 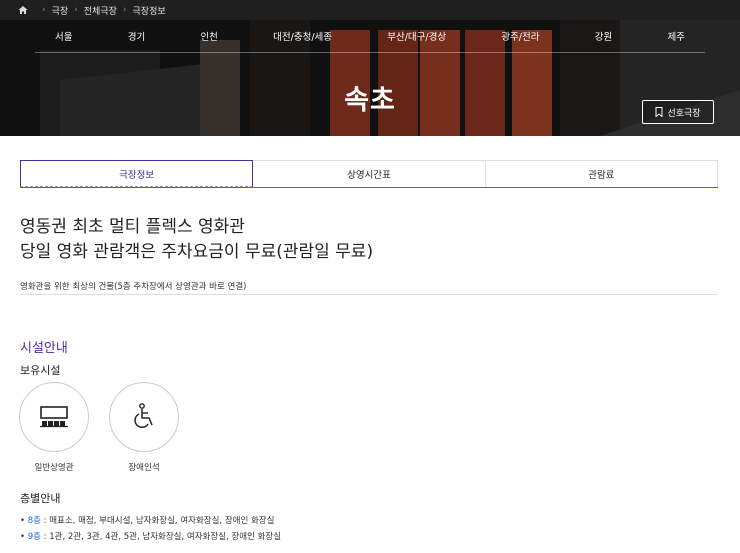 I want to click on breadcrumb-item: 전체극장, so click(x=100, y=10).